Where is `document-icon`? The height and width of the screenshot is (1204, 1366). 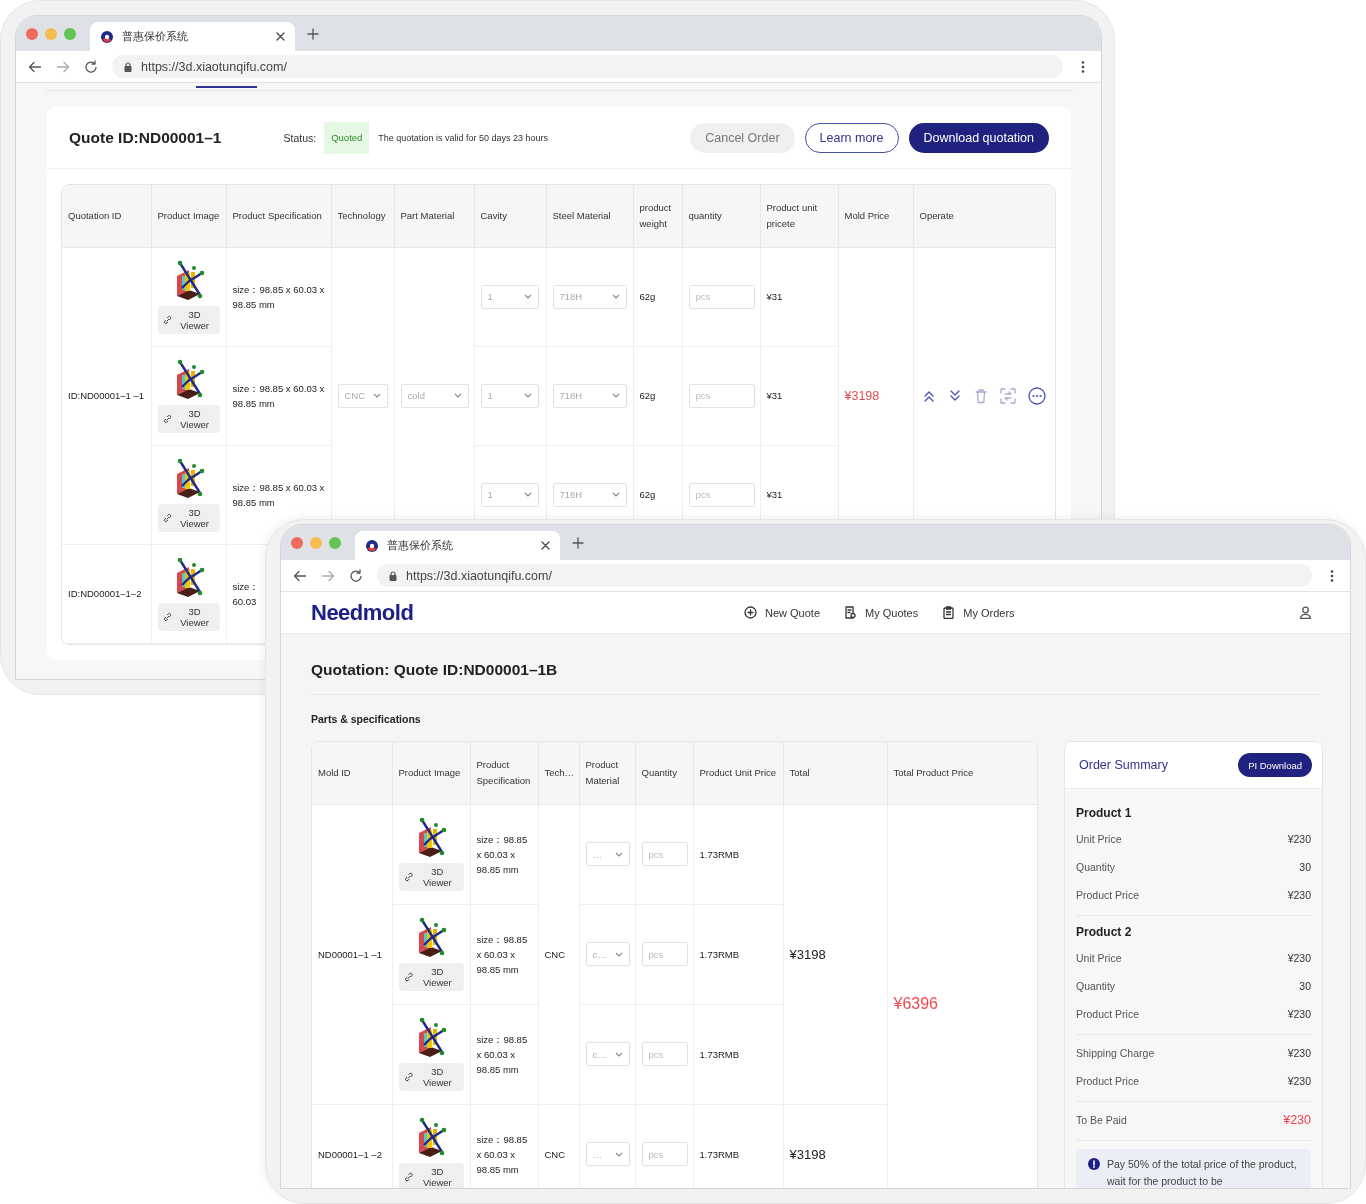 document-icon is located at coordinates (851, 612).